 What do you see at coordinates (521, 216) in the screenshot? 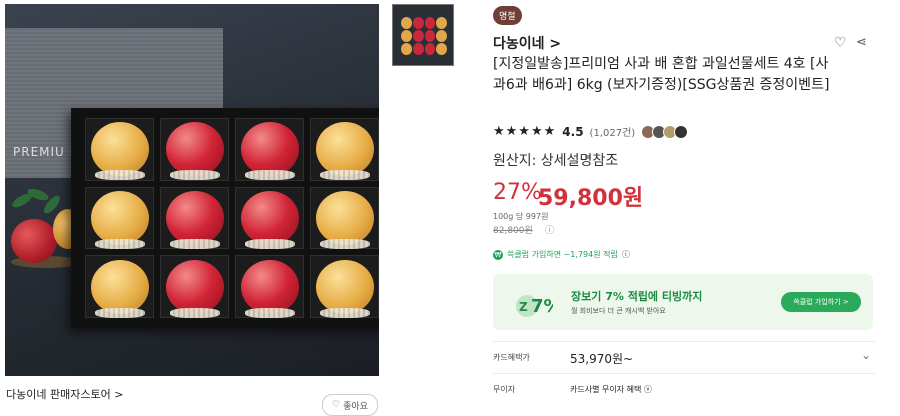
I see `unit-price: 100g 당 997원` at bounding box center [521, 216].